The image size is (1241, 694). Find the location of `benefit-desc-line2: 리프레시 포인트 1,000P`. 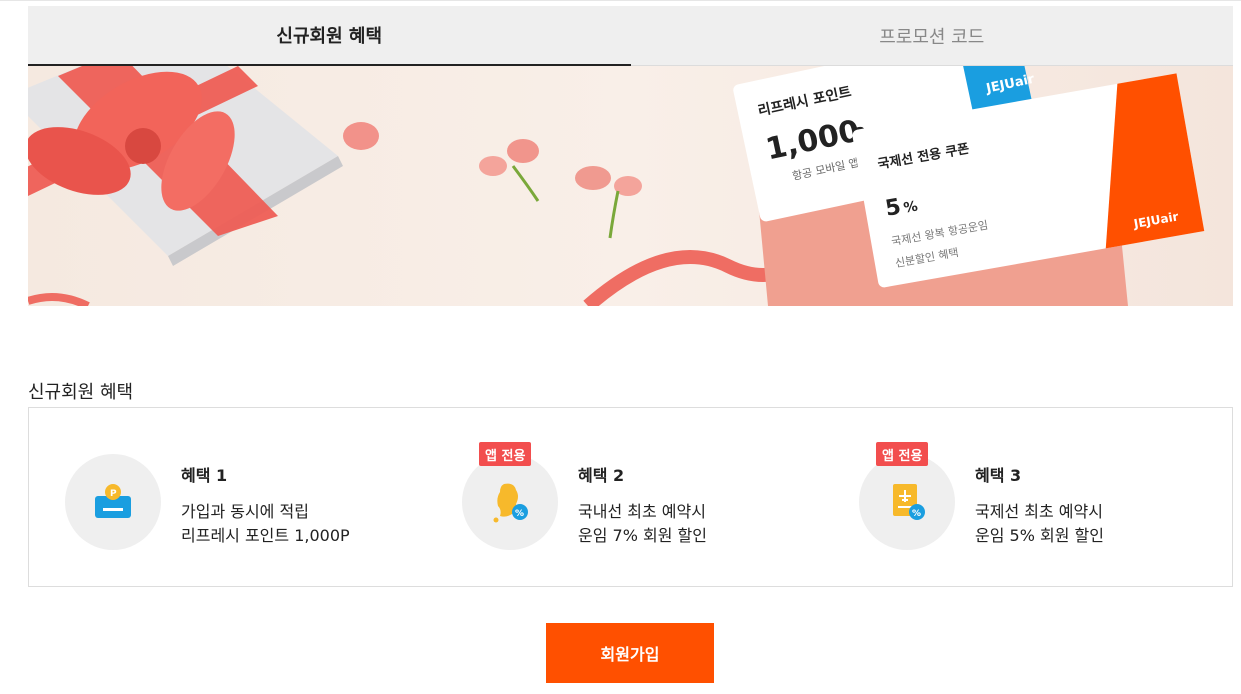

benefit-desc-line2: 리프레시 포인트 1,000P is located at coordinates (265, 535).